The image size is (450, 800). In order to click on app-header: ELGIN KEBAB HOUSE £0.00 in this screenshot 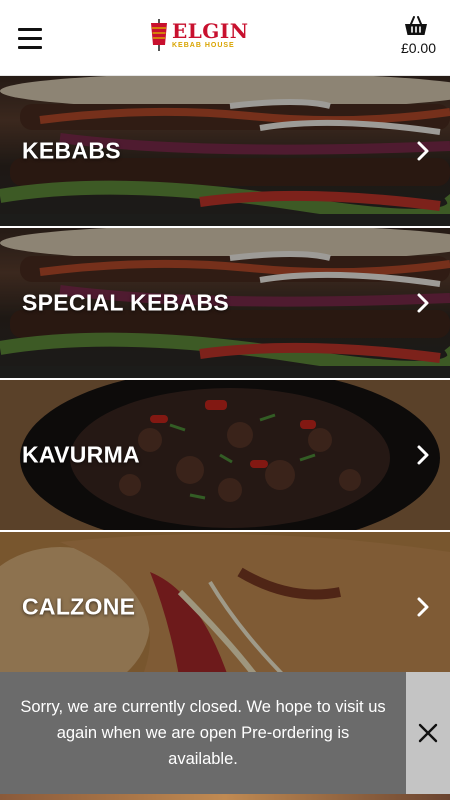, I will do `click(225, 38)`.